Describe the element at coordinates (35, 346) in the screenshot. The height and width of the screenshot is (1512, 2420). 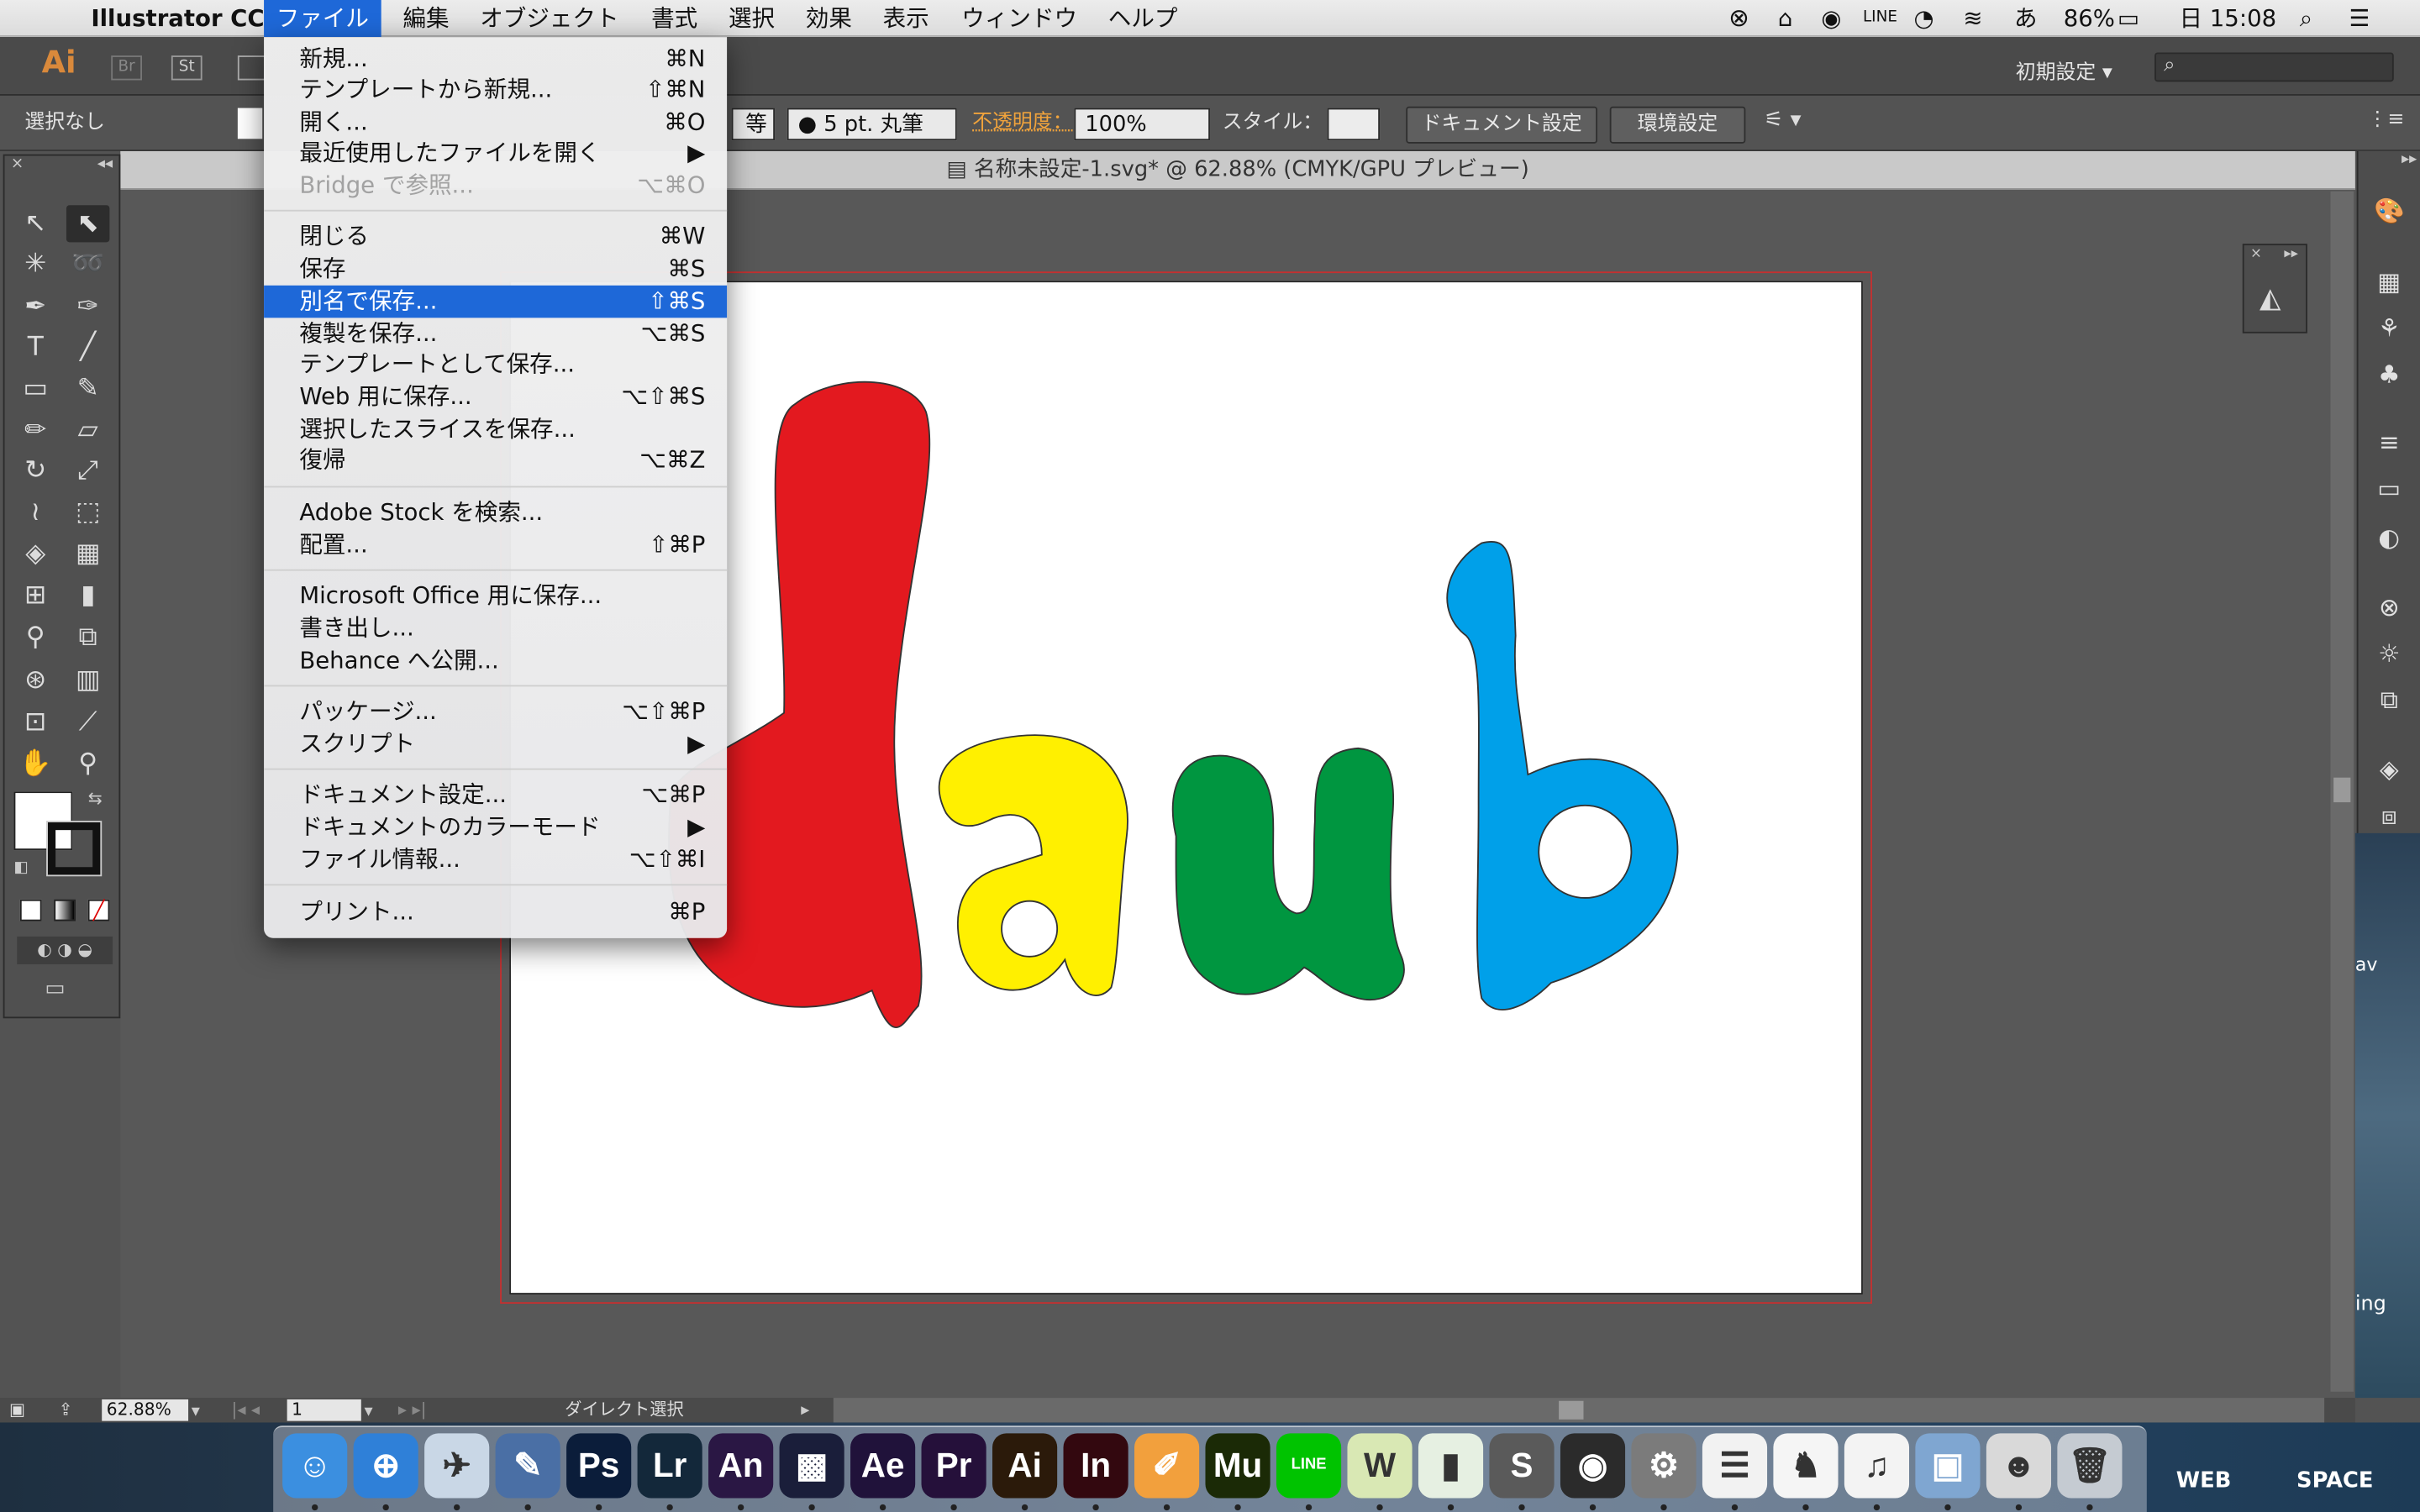
I see `type-tool-icon: T` at that location.